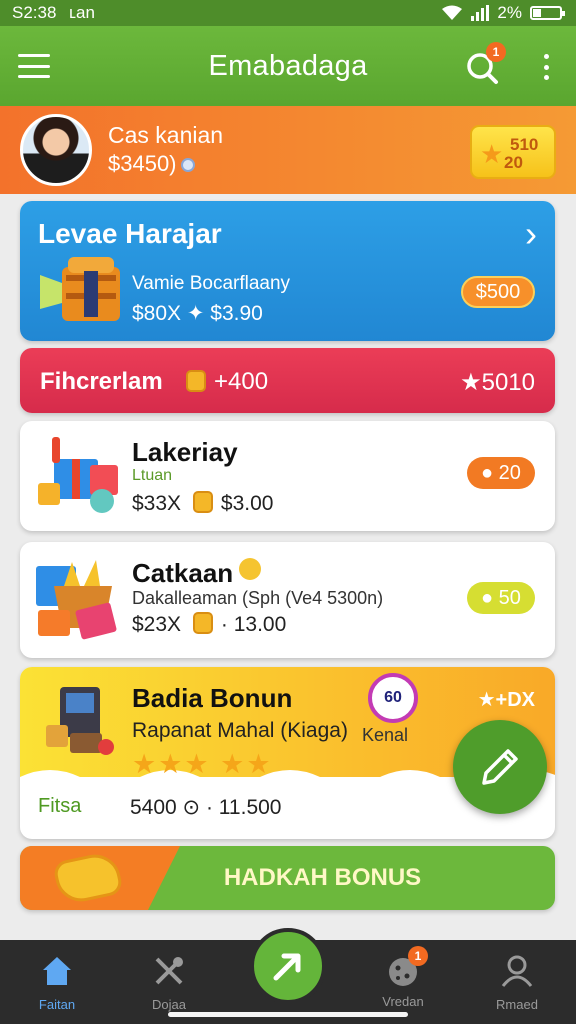  What do you see at coordinates (185, 452) in the screenshot?
I see `item-title: Lakeriay` at bounding box center [185, 452].